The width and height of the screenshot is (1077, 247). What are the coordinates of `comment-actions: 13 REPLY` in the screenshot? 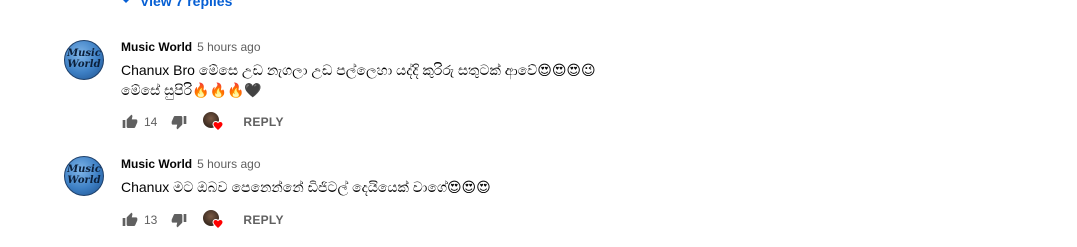 It's located at (202, 220).